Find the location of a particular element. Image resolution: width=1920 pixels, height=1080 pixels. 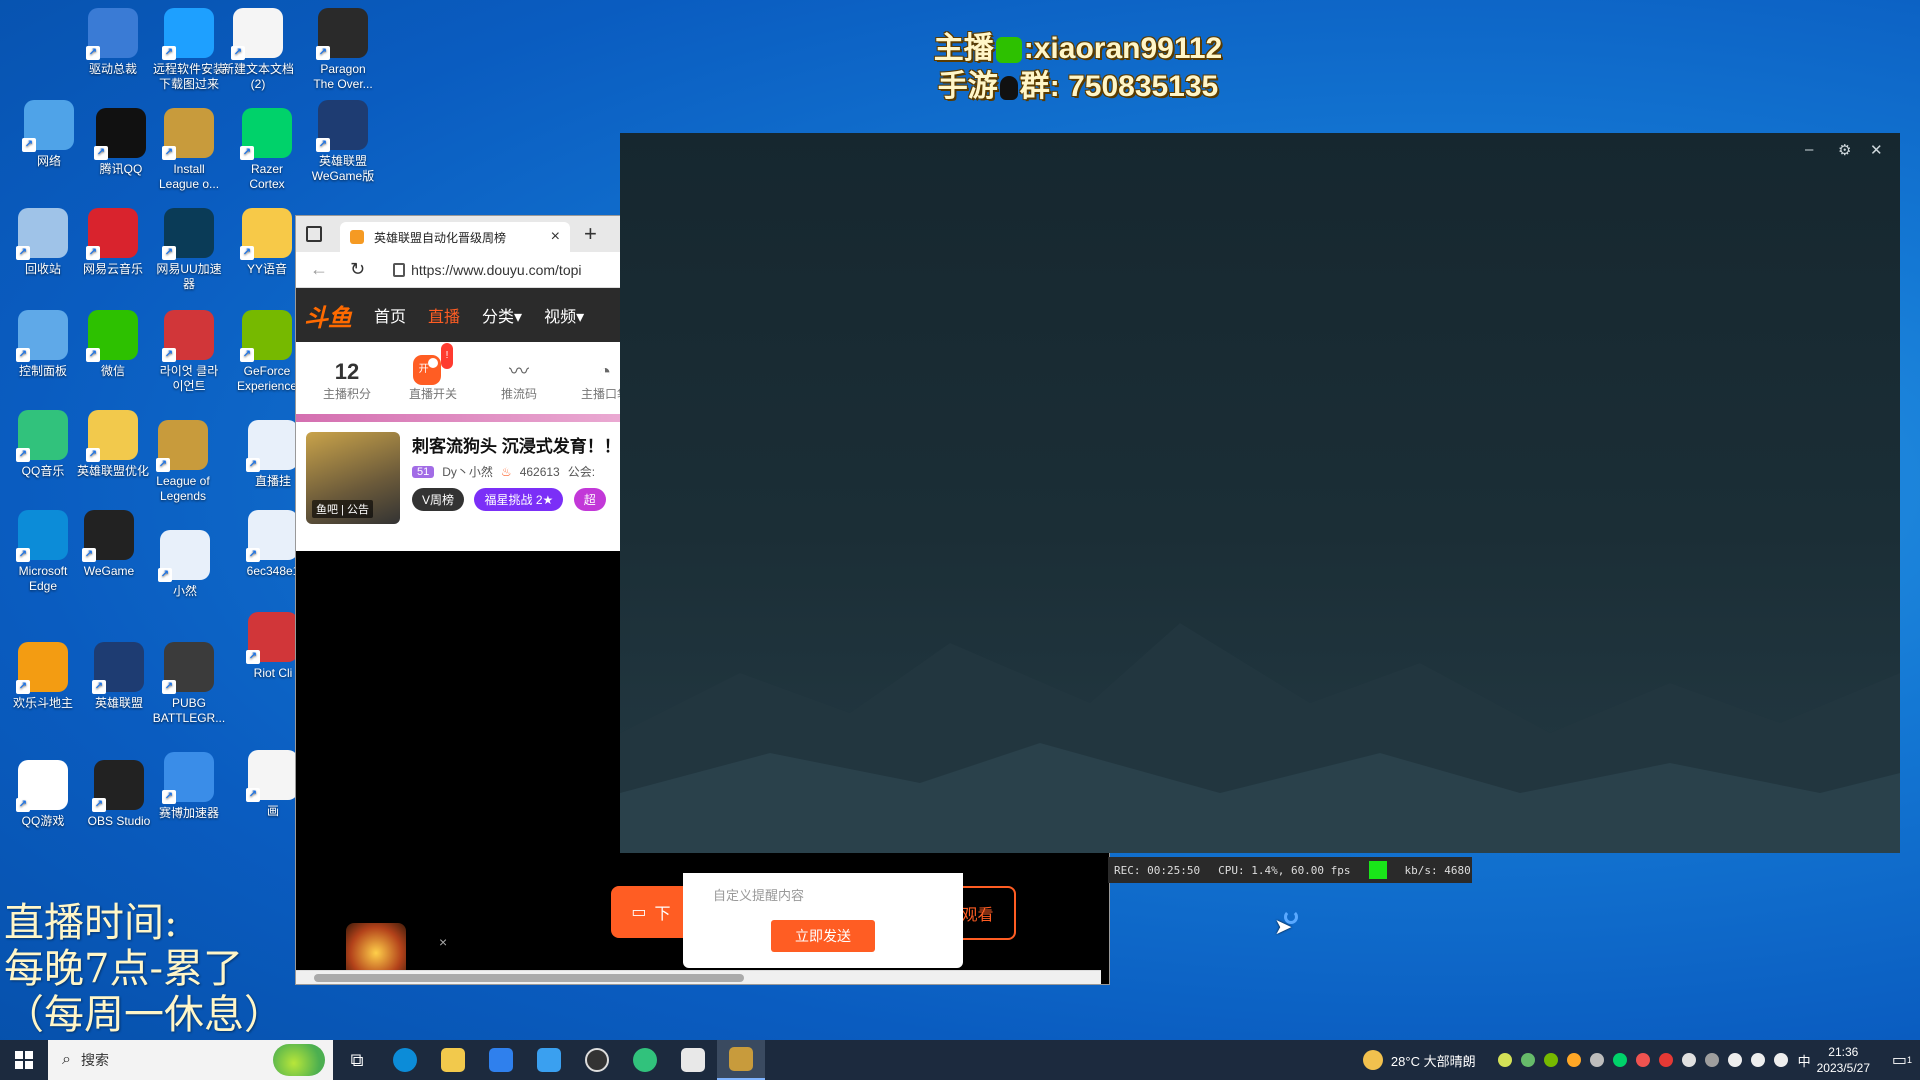

desktop-icon: 新建文本文档 (2) is located at coordinates (258, 50).